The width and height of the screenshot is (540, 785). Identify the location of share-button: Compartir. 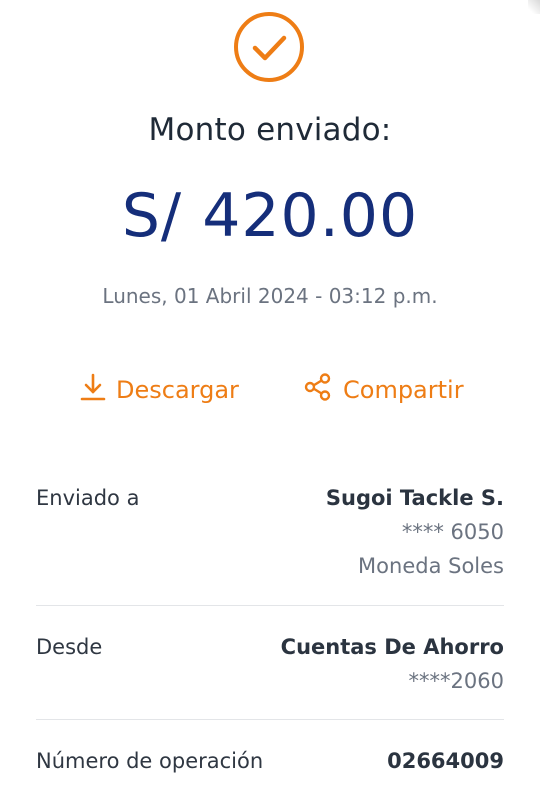
(383, 390).